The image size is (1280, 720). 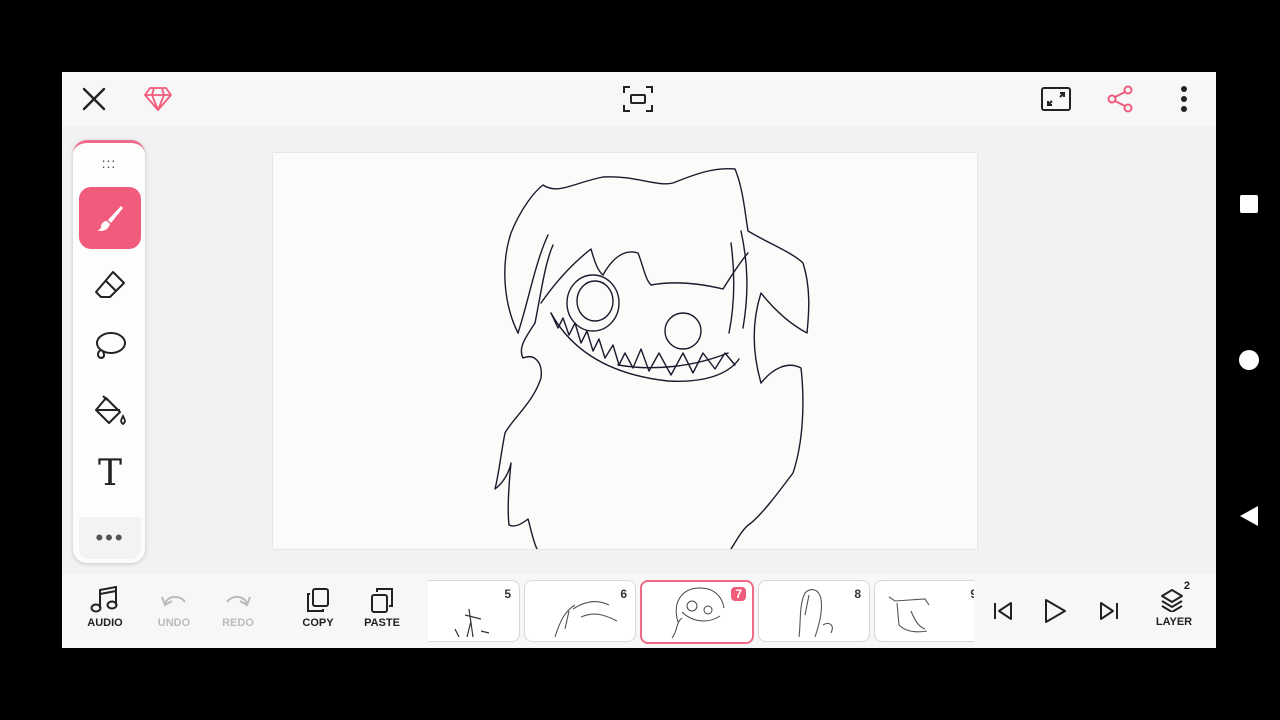 I want to click on expand-icon, so click(x=1056, y=99).